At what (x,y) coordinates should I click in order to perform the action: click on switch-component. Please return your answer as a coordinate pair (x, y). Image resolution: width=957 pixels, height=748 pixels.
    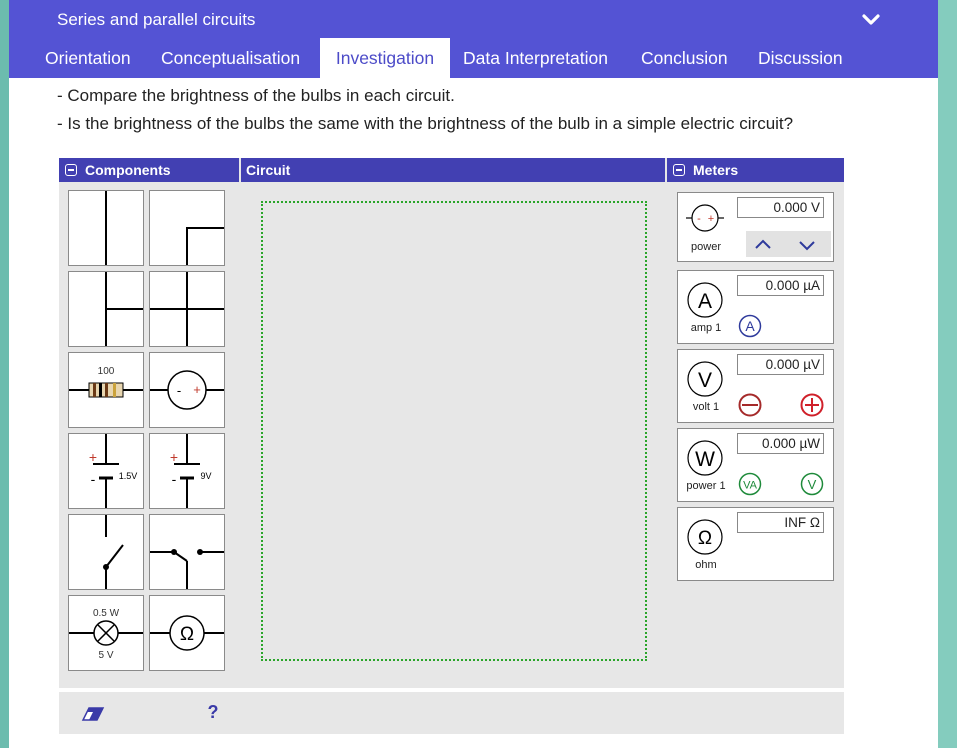
    Looking at the image, I should click on (106, 552).